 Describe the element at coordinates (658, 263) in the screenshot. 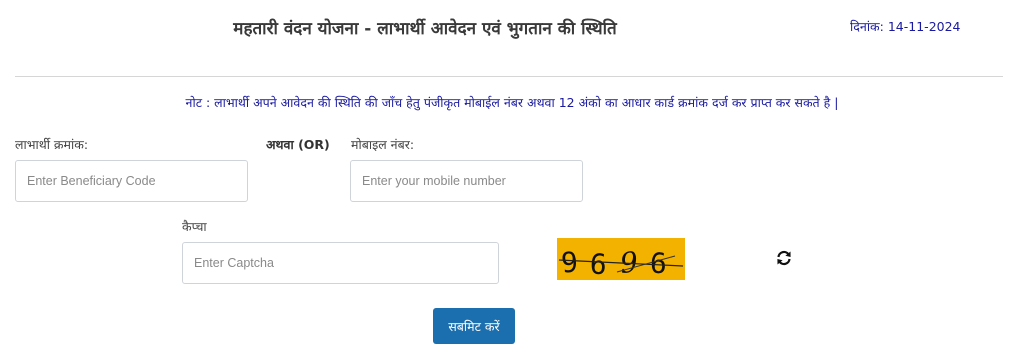

I see `captcha-char-4: 6` at that location.